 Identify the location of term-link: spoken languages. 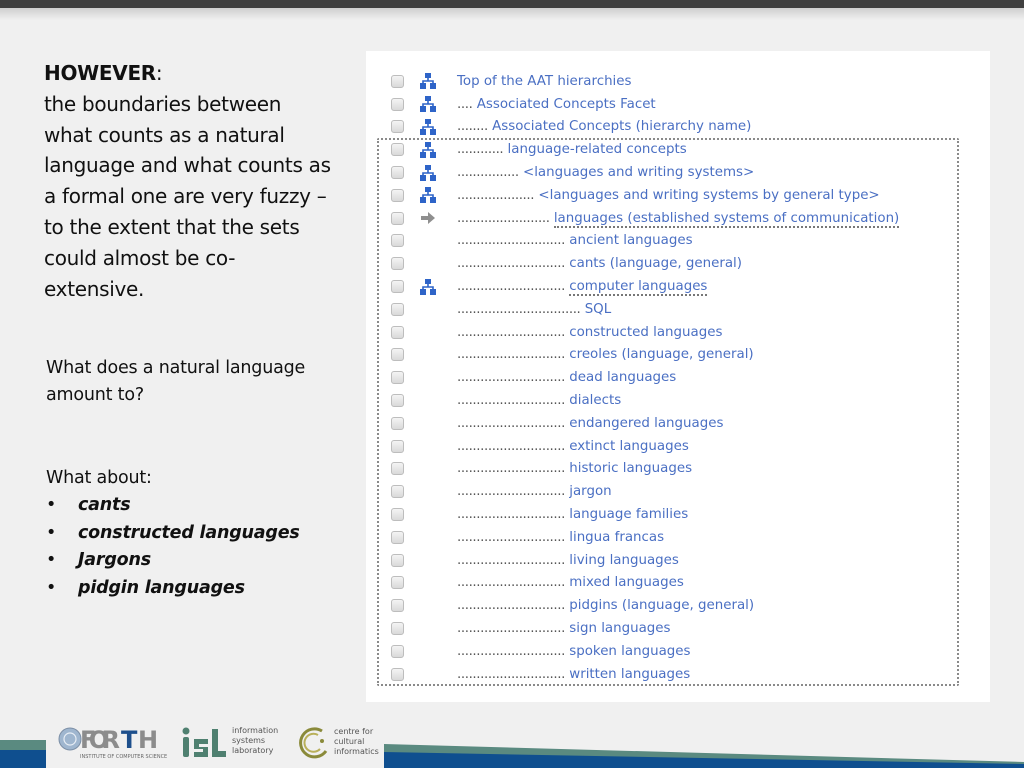
(629, 651).